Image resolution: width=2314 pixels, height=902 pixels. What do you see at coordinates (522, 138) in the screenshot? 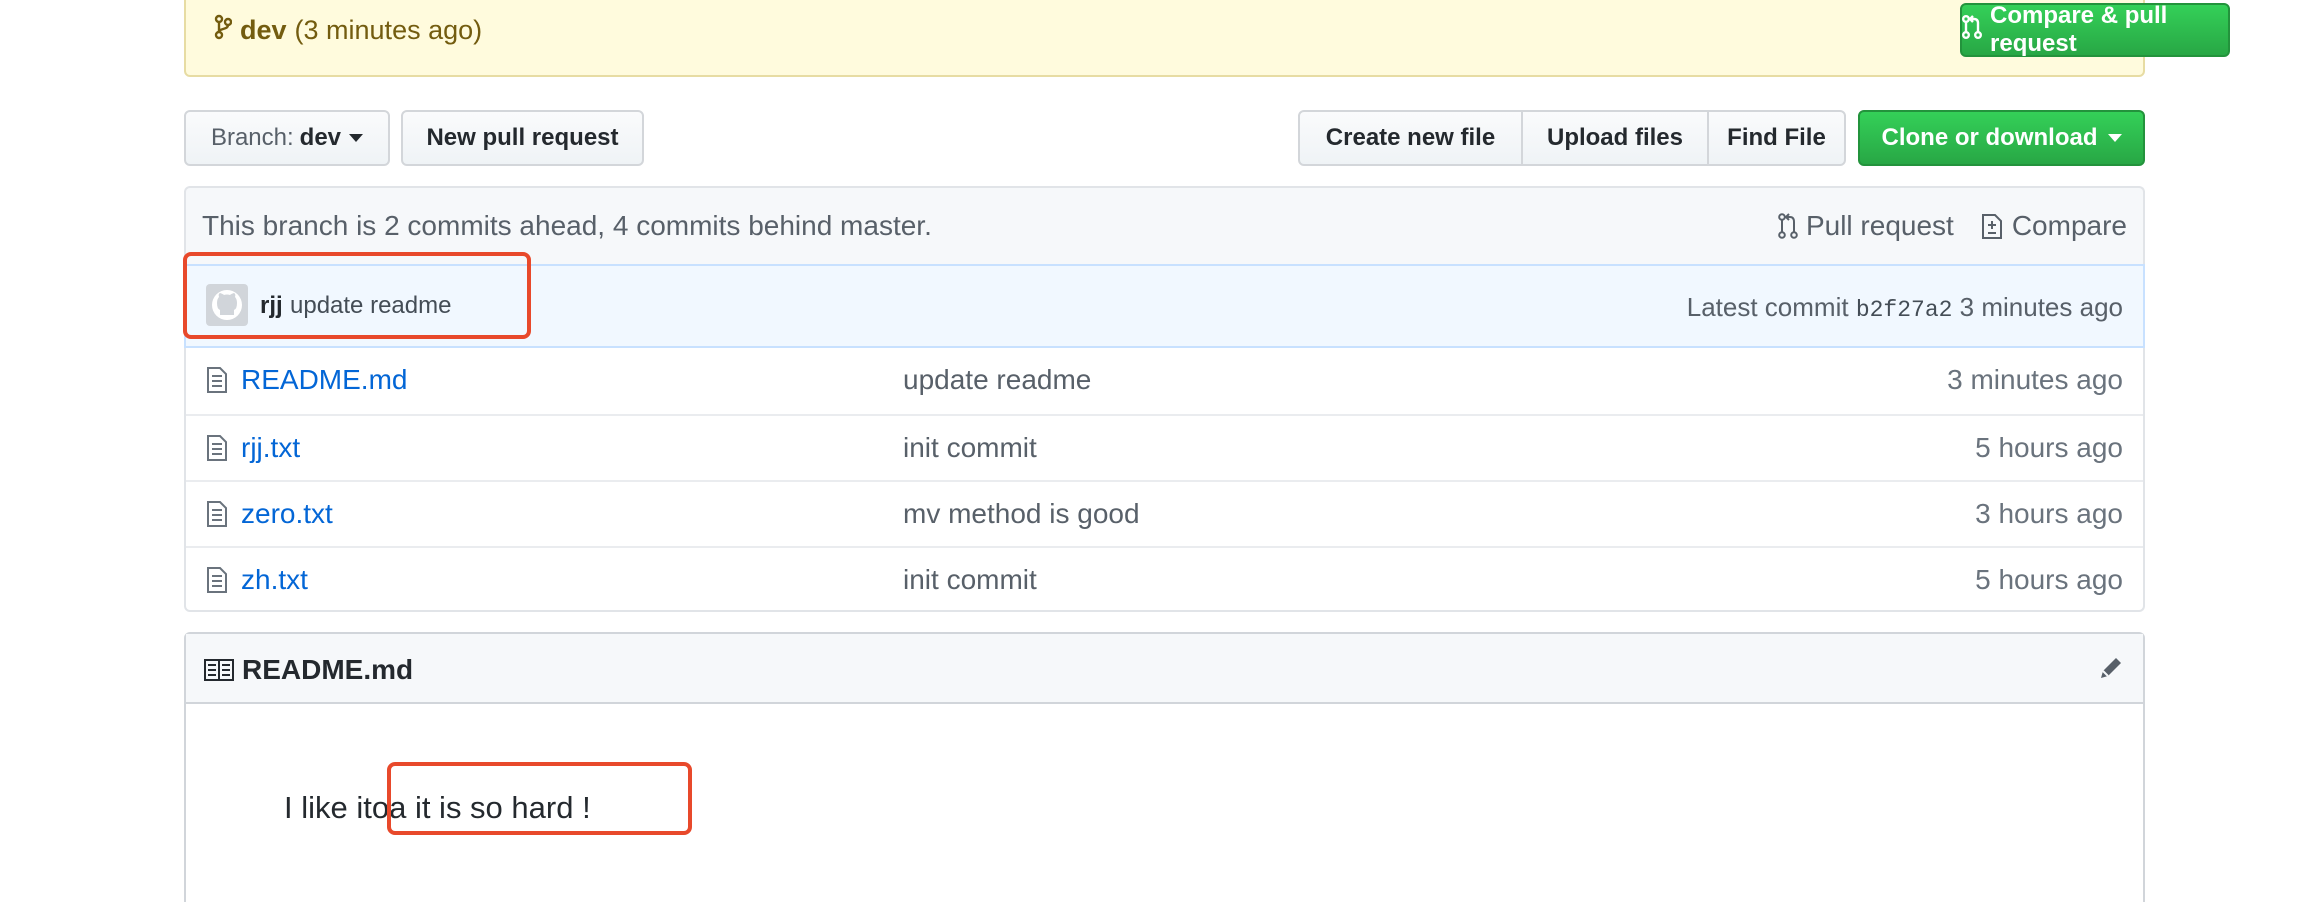
I see `new-pull-request-button: New pull request` at bounding box center [522, 138].